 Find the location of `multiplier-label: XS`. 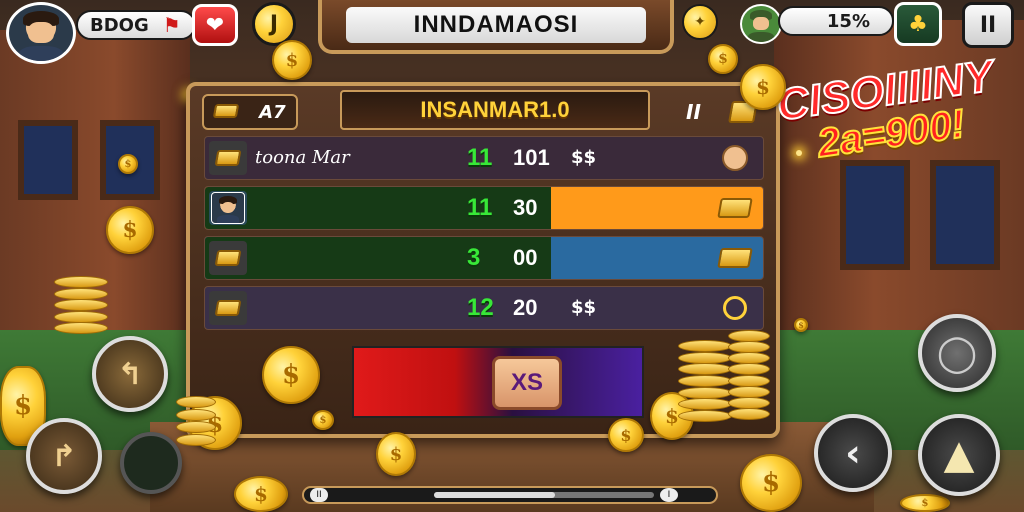

multiplier-label: XS is located at coordinates (526, 382).